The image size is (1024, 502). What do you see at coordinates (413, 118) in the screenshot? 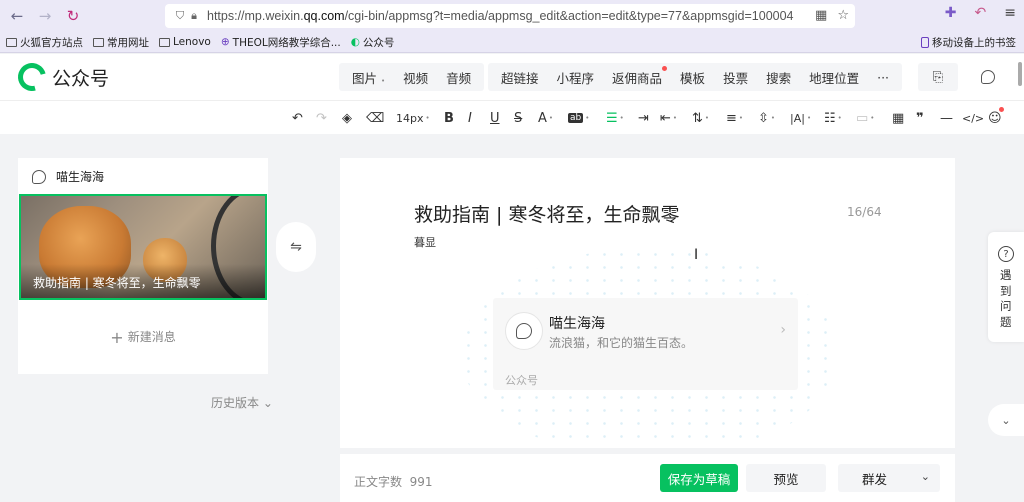
I see `font-size-select: 14px •` at bounding box center [413, 118].